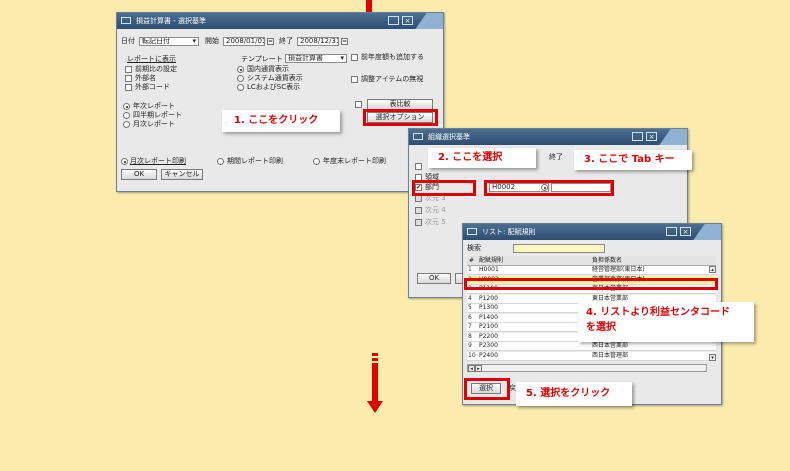 This screenshot has height=471, width=790. What do you see at coordinates (156, 41) in the screenshot?
I see `date-type-value: 転記日付` at bounding box center [156, 41].